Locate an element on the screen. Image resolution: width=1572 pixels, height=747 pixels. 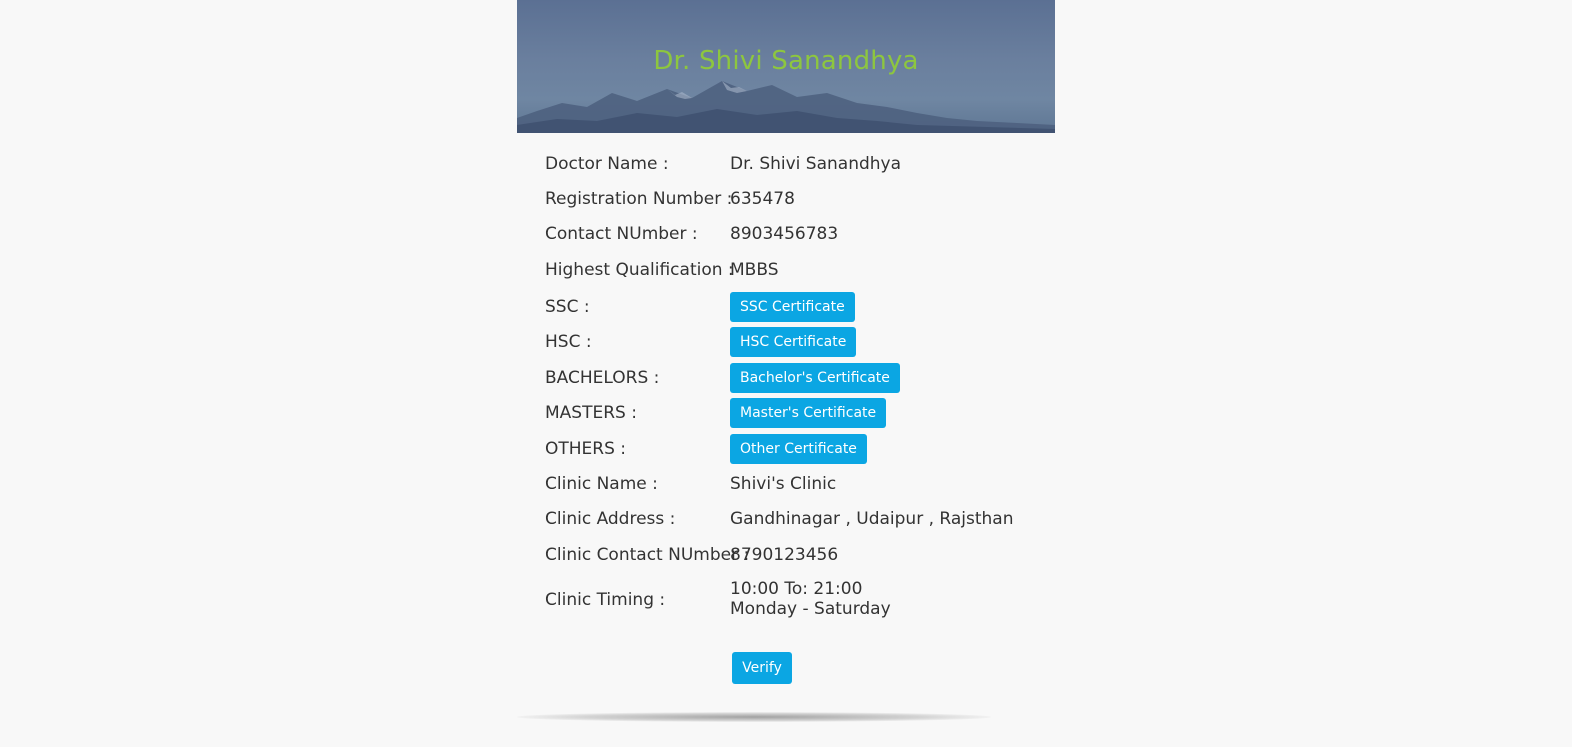
masters-certificate-button: Master's Certificate is located at coordinates (808, 413).